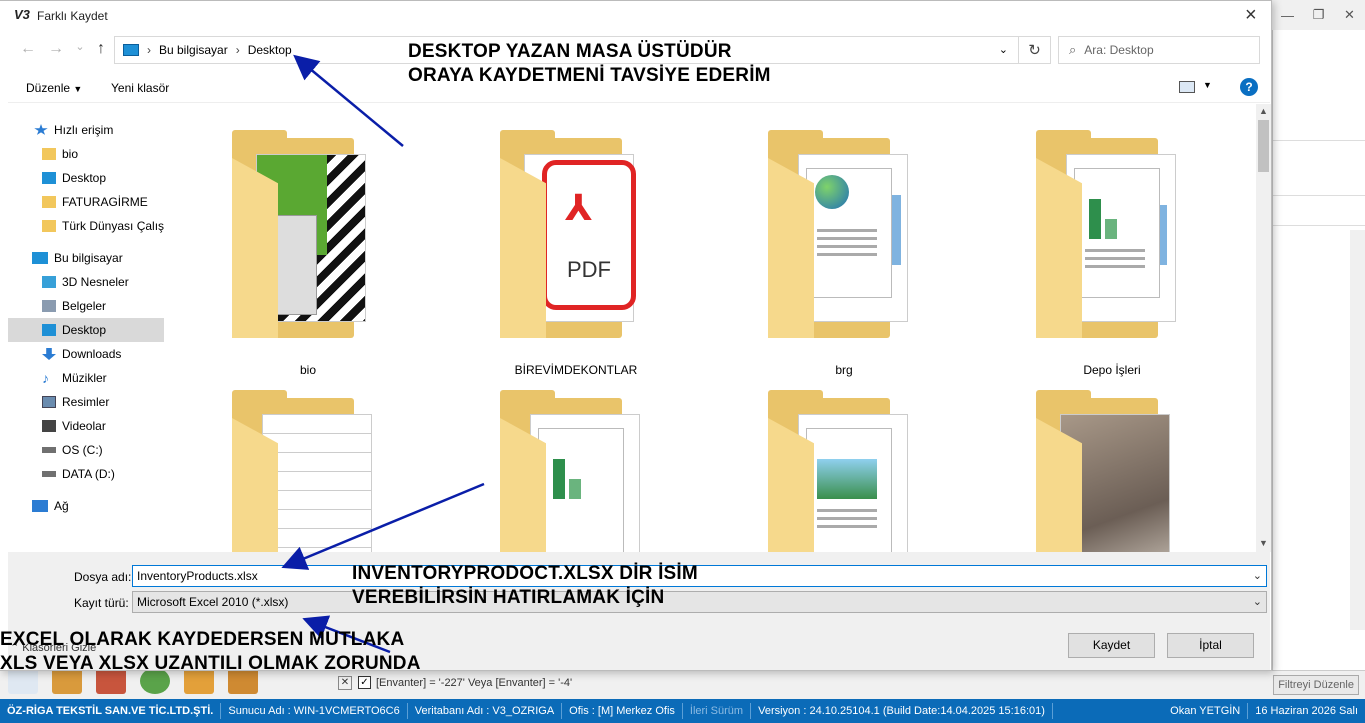 The height and width of the screenshot is (723, 1365). What do you see at coordinates (525, 573) in the screenshot?
I see `annotation-name-line1: INVENTORYPRODOCT.XLSX DİR İSİM` at bounding box center [525, 573].